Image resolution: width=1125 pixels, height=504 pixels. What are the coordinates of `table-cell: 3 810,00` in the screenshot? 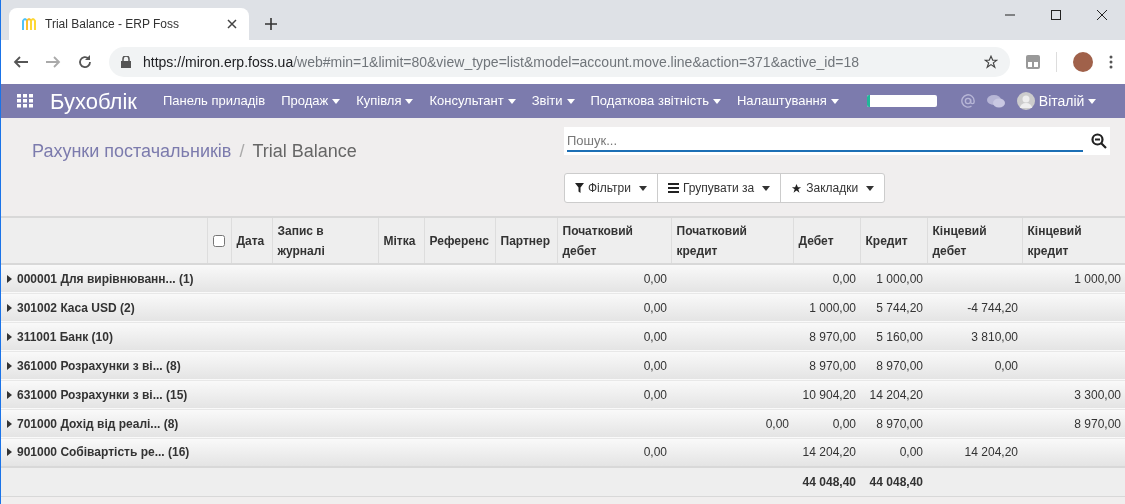 It's located at (994, 336).